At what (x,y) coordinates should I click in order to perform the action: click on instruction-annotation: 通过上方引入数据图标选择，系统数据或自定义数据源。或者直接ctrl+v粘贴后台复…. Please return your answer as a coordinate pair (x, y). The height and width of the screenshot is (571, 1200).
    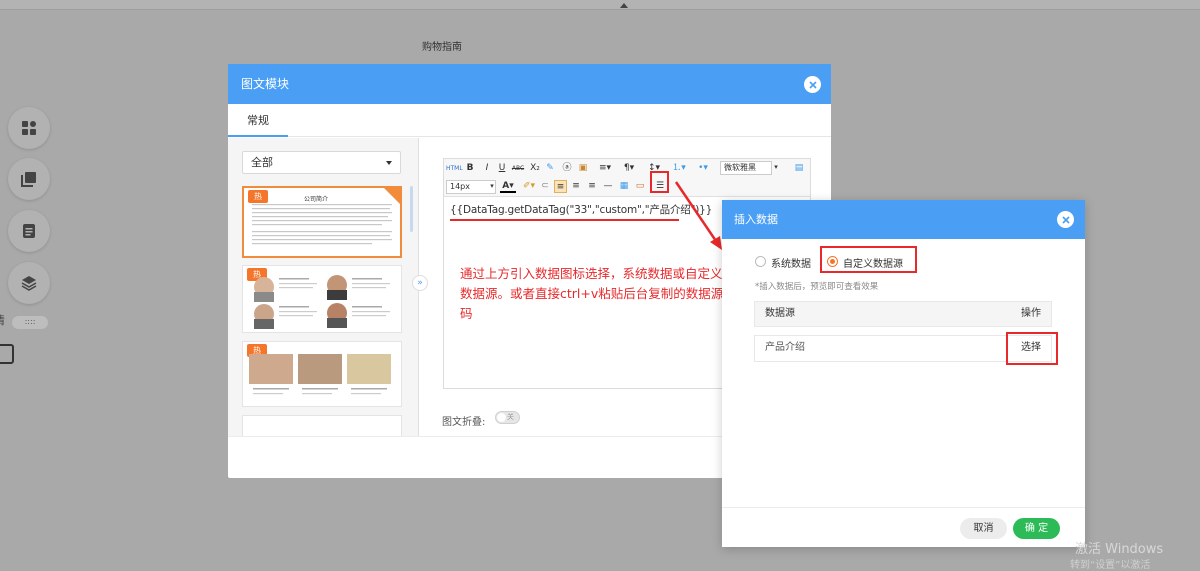
    Looking at the image, I should click on (592, 293).